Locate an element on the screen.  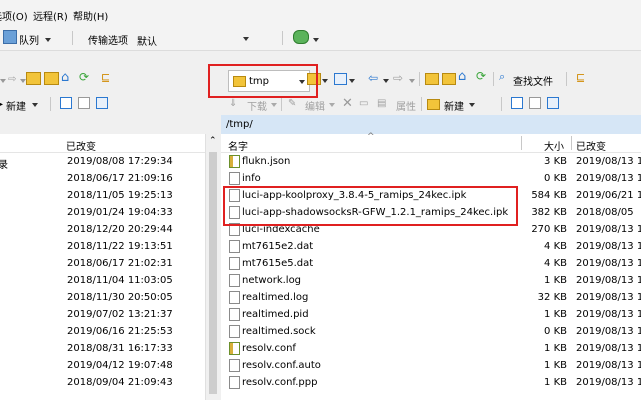
remote-row-name: network.log is located at coordinates (272, 280).